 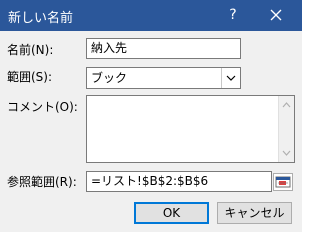 What do you see at coordinates (42, 107) in the screenshot?
I see `comment-label: コメント(O):` at bounding box center [42, 107].